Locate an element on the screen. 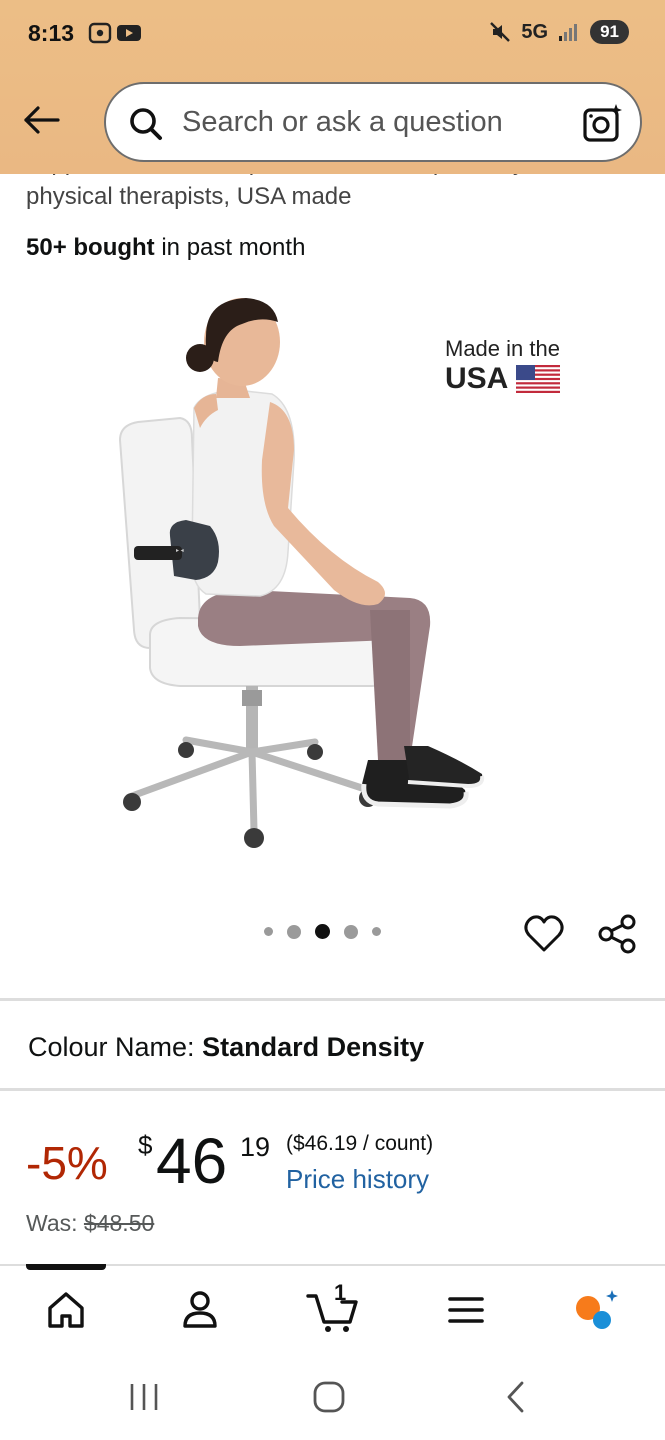  discount-percent: -5% is located at coordinates (67, 1163).